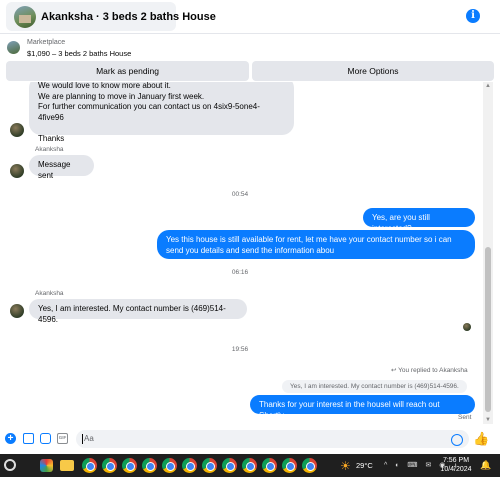  I want to click on reply-note: ↩ You replied to Akanksha, so click(429, 370).